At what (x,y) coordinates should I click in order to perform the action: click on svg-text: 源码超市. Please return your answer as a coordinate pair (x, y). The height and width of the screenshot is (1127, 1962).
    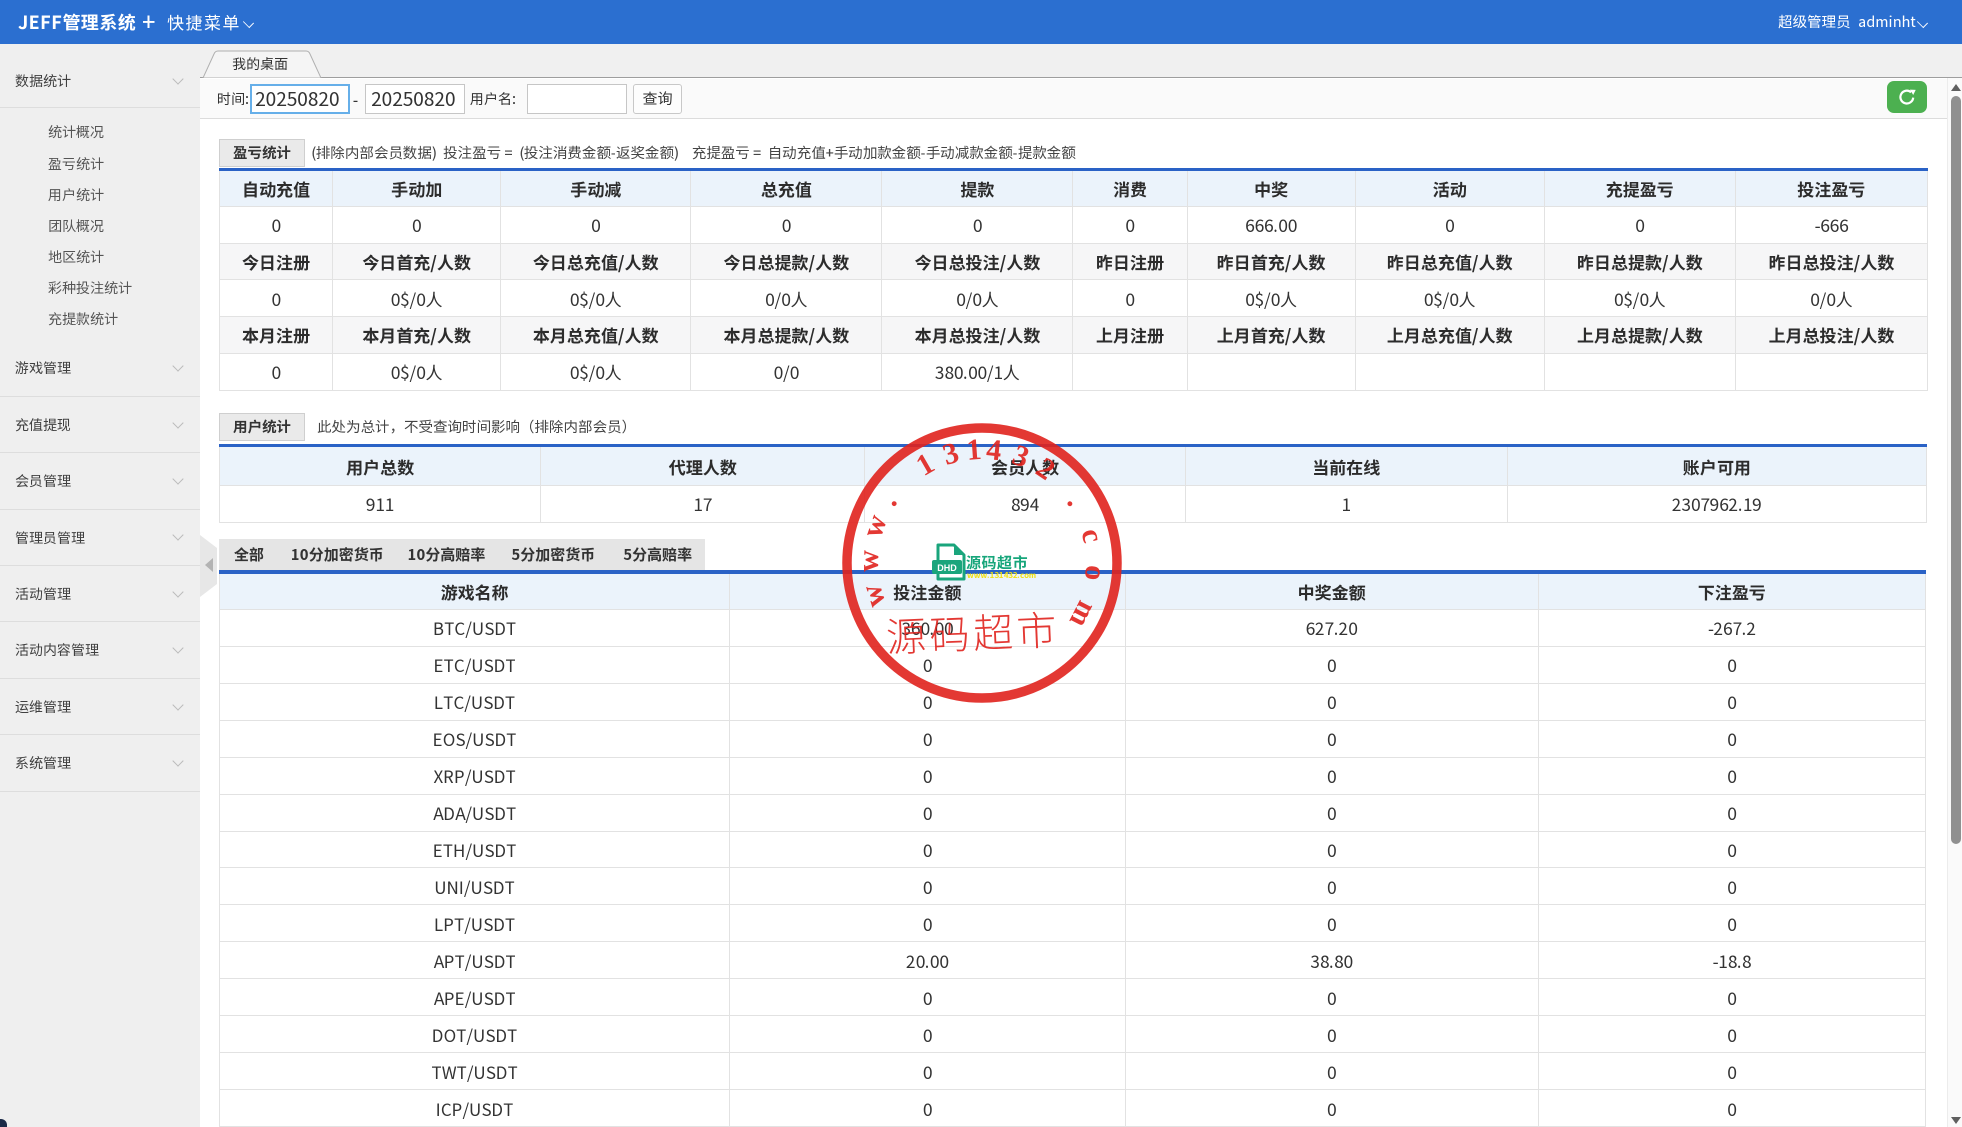
    Looking at the image, I should click on (973, 631).